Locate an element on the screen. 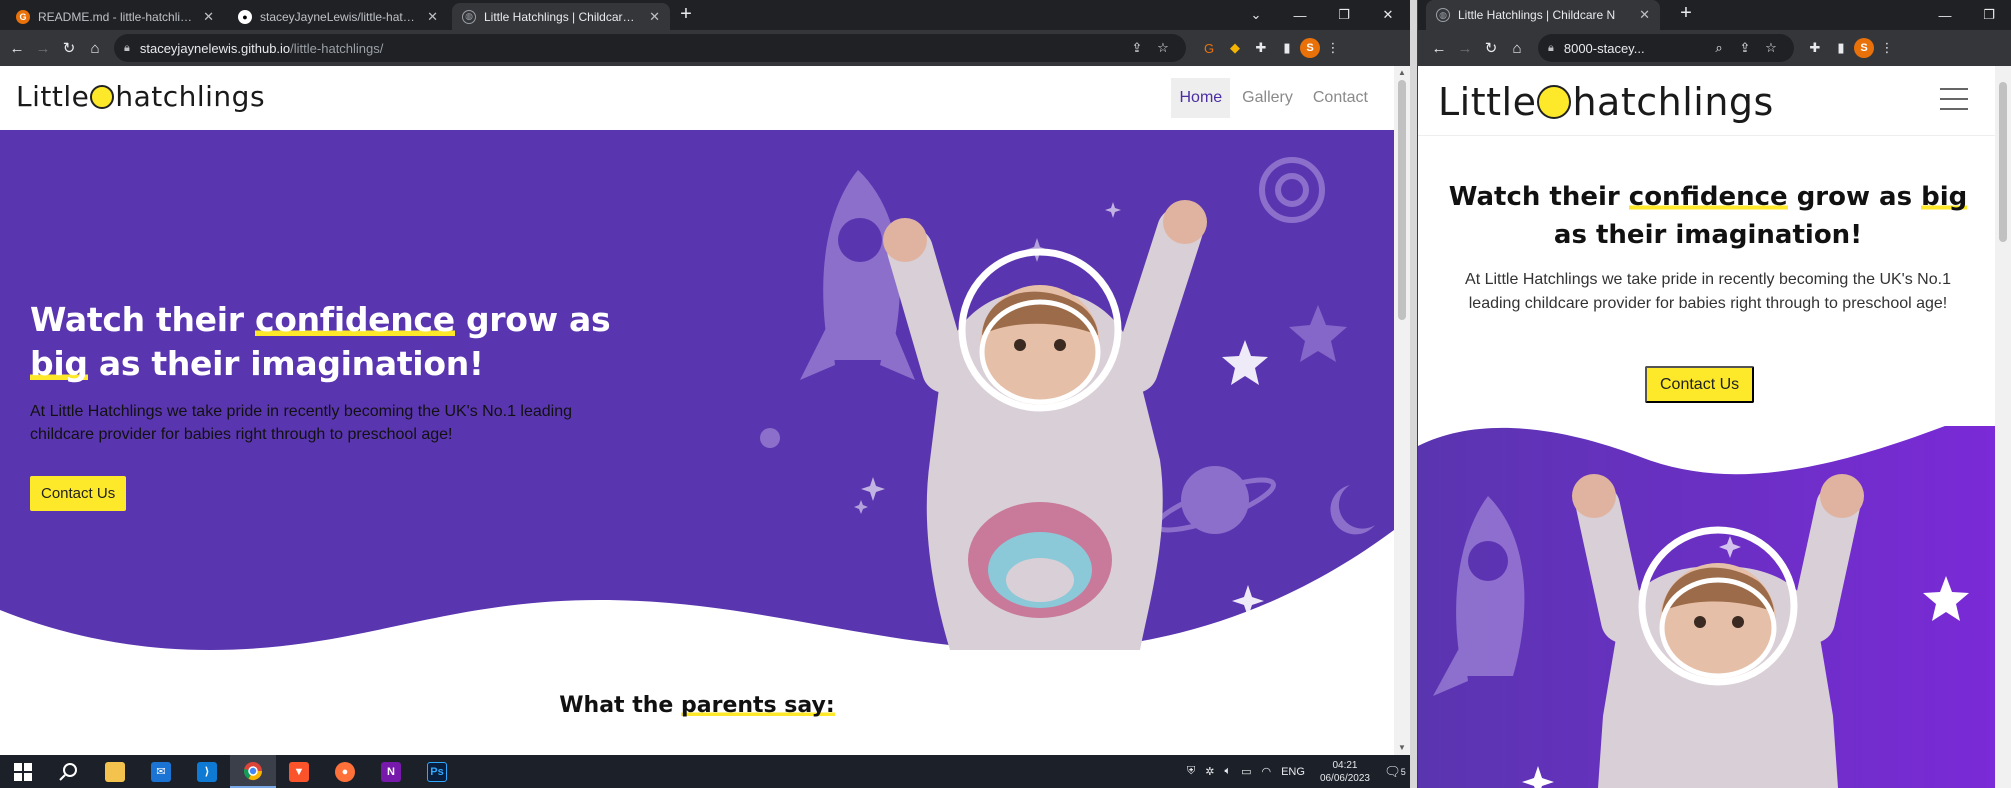  tab-little-hatchlings: ◍ Little Hatchlings | Childcare N ✕ is located at coordinates (1543, 15).